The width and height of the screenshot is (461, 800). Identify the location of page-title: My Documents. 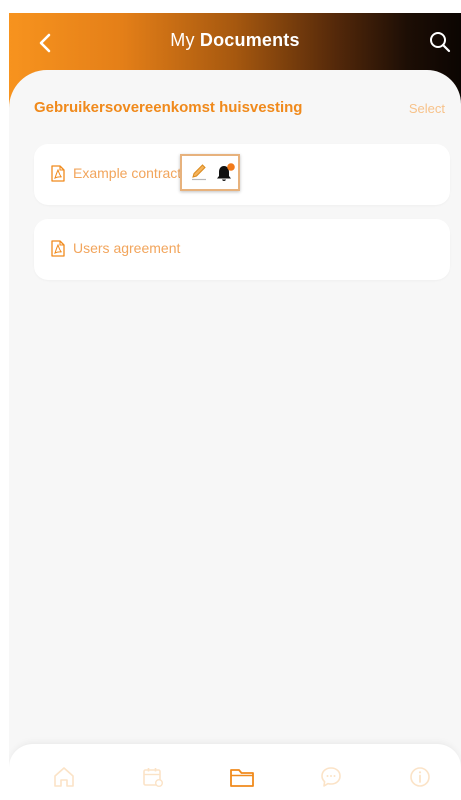
(235, 40).